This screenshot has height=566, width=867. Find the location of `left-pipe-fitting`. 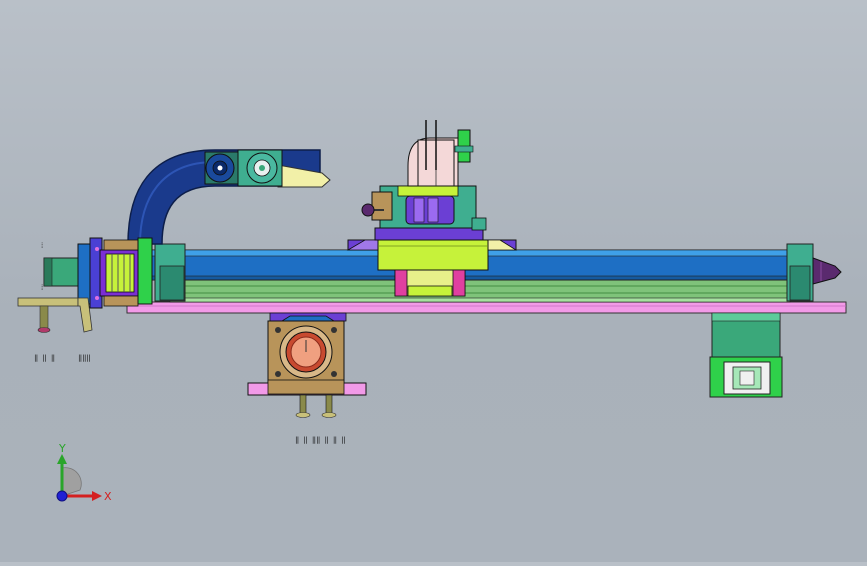

left-pipe-fitting is located at coordinates (55, 315).